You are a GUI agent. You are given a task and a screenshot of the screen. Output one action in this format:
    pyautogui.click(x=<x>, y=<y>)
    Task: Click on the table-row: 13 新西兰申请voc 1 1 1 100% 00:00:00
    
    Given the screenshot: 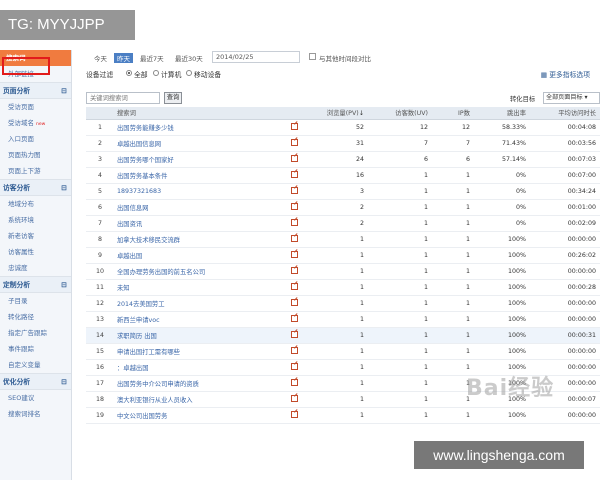 What is the action you would take?
    pyautogui.click(x=343, y=319)
    